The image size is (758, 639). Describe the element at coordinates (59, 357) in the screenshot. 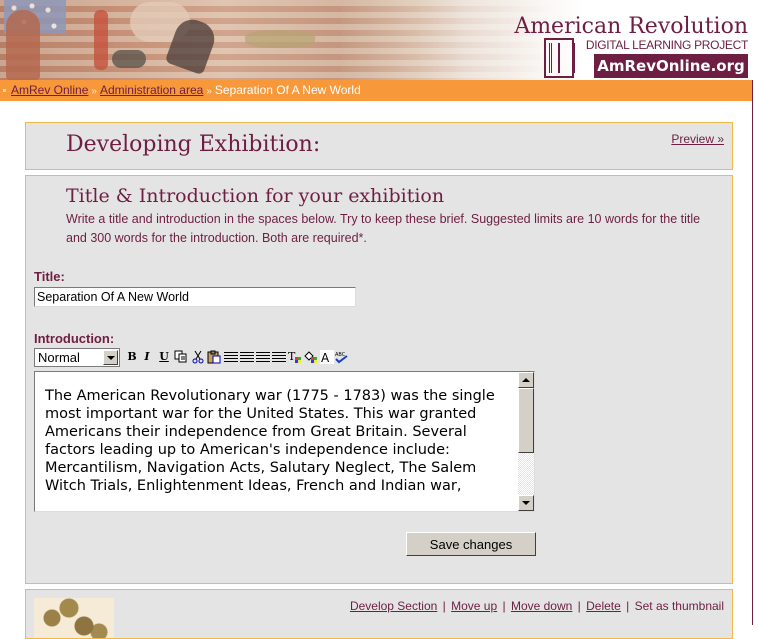

I see `format-select-value: Normal` at that location.